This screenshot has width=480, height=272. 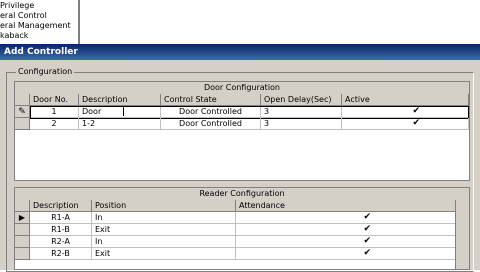 I want to click on reader-description-cell: R2-A, so click(x=61, y=242).